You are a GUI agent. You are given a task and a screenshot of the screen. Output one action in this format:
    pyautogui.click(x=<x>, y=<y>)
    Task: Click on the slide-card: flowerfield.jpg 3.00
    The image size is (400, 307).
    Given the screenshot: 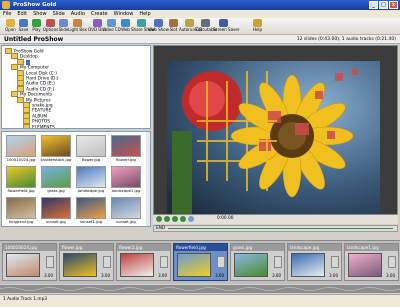 What is the action you would take?
    pyautogui.click(x=200, y=262)
    